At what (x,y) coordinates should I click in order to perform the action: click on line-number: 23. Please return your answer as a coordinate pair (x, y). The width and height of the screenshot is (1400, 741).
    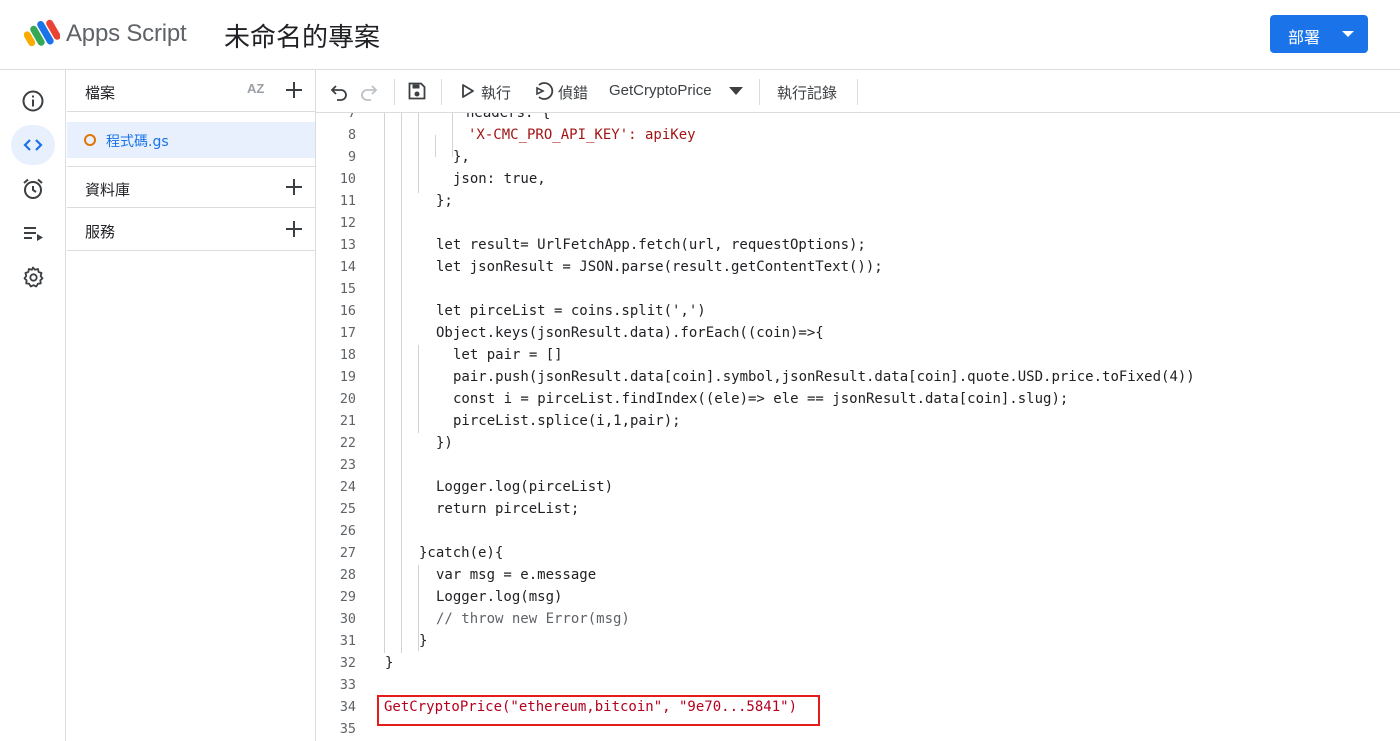
    Looking at the image, I should click on (347, 465).